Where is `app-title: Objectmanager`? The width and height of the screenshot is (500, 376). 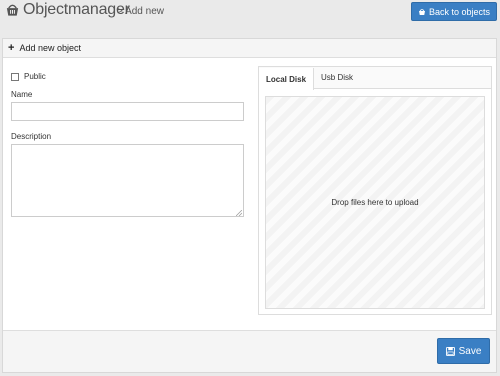
app-title: Objectmanager is located at coordinates (76, 9).